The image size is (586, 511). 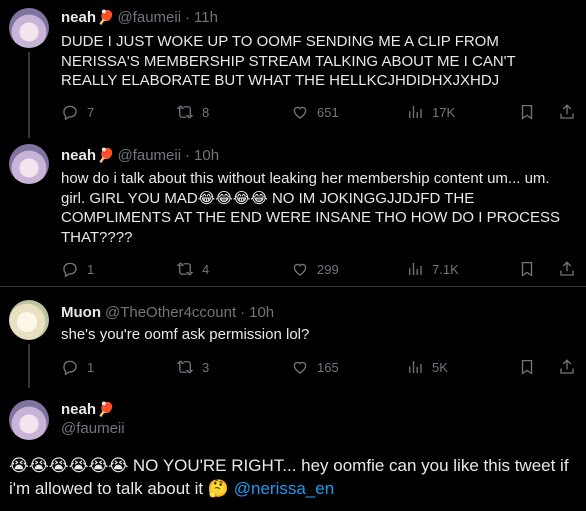 What do you see at coordinates (315, 367) in the screenshot?
I see `like-button: 165` at bounding box center [315, 367].